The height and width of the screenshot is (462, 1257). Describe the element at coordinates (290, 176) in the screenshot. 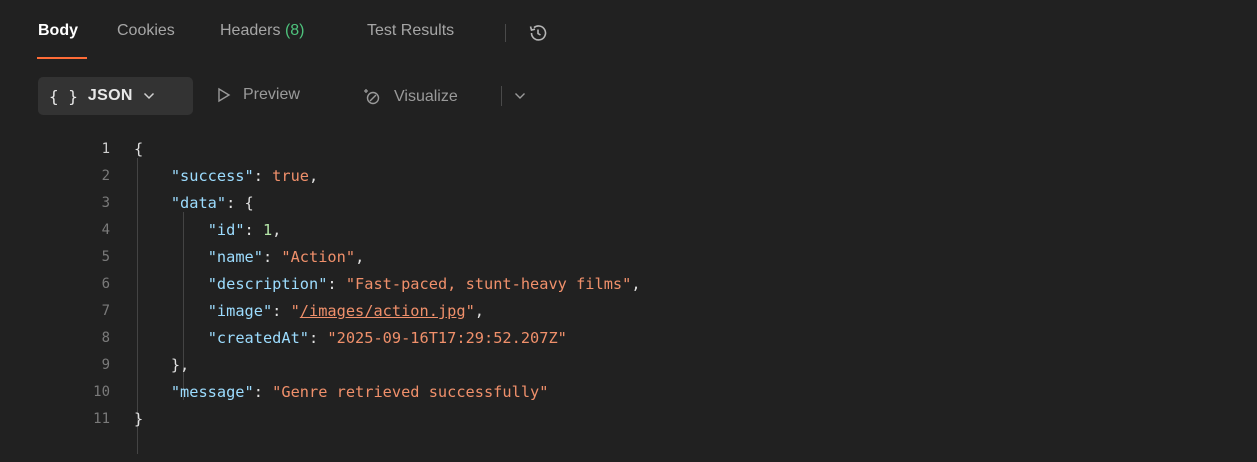

I see `json-value: true` at that location.